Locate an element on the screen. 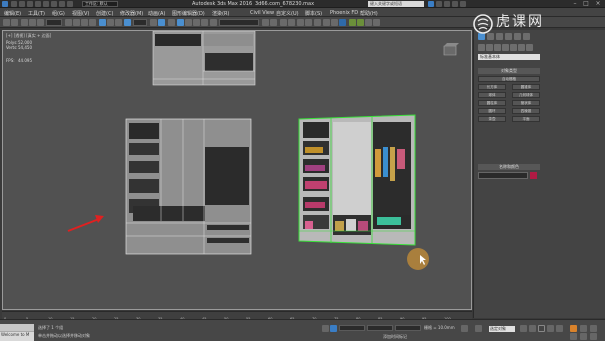  open-file-icon is located at coordinates (22, 4).